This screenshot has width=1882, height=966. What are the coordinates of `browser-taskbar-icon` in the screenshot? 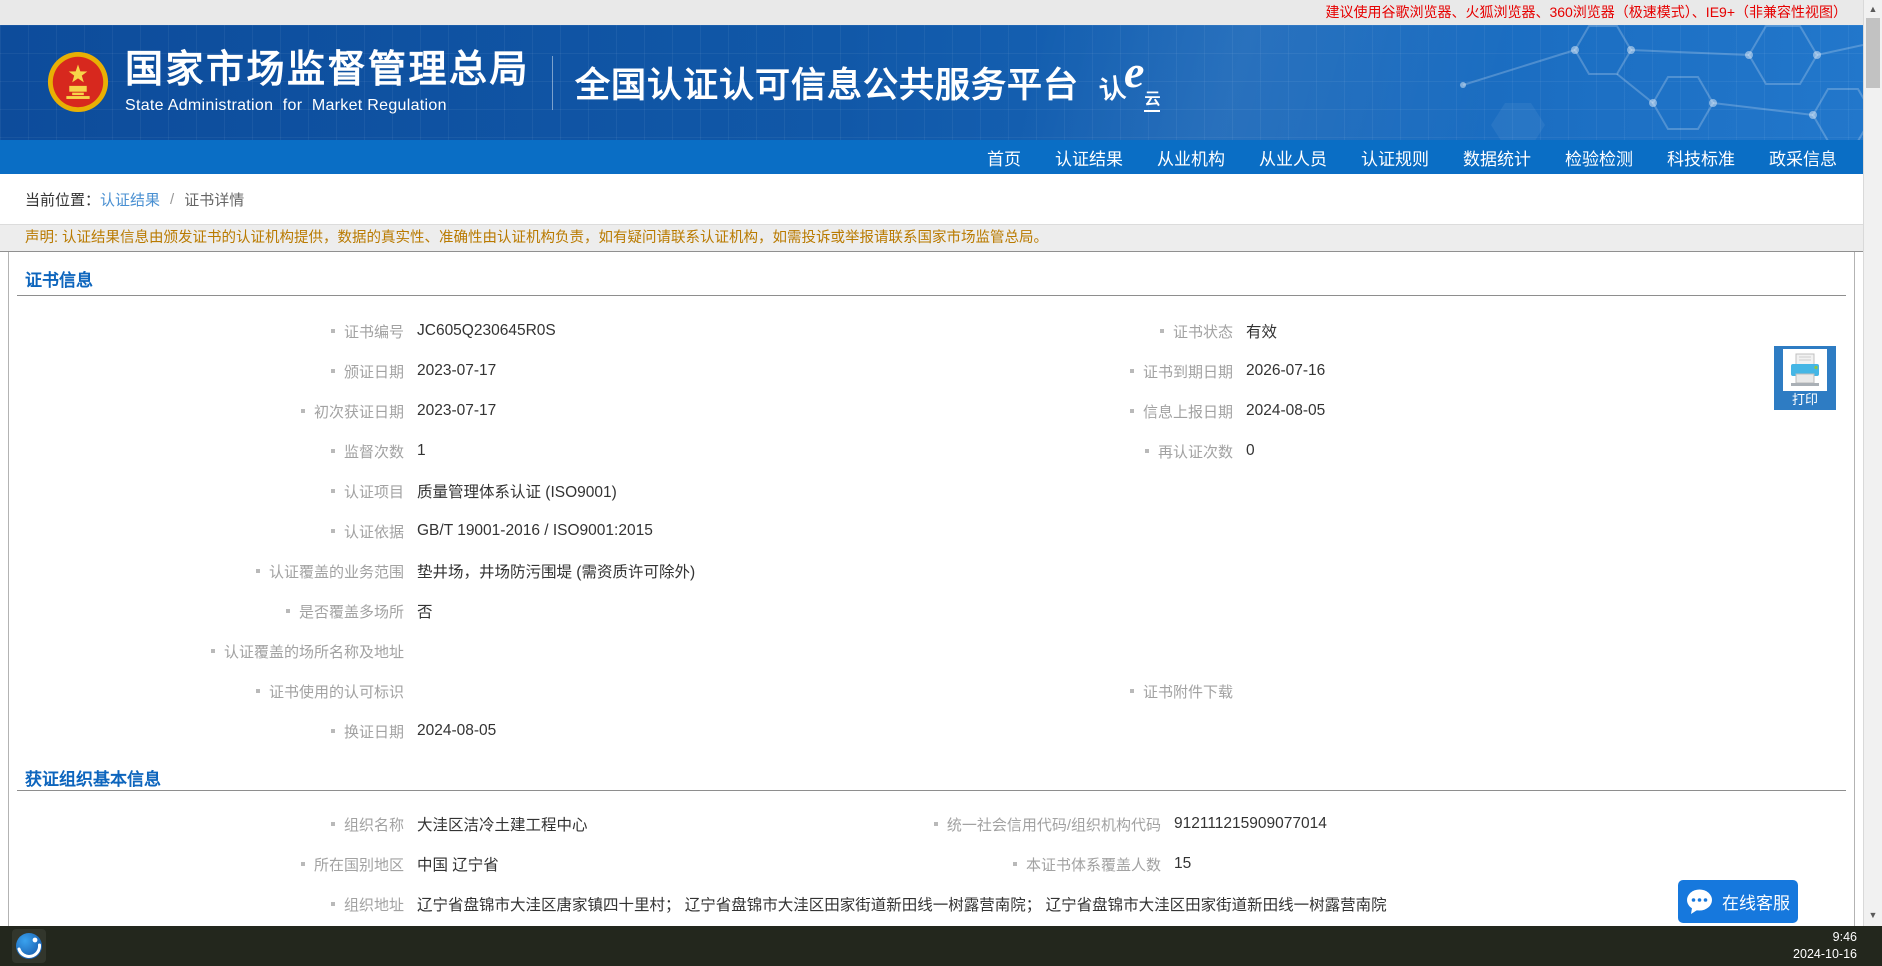 It's located at (29, 946).